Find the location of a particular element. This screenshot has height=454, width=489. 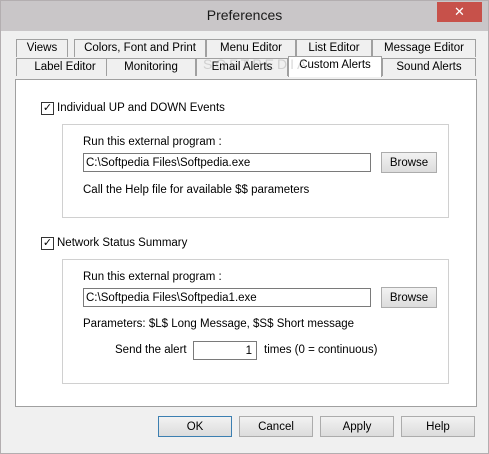

title-bar: Preferences ✕ is located at coordinates (244, 16).